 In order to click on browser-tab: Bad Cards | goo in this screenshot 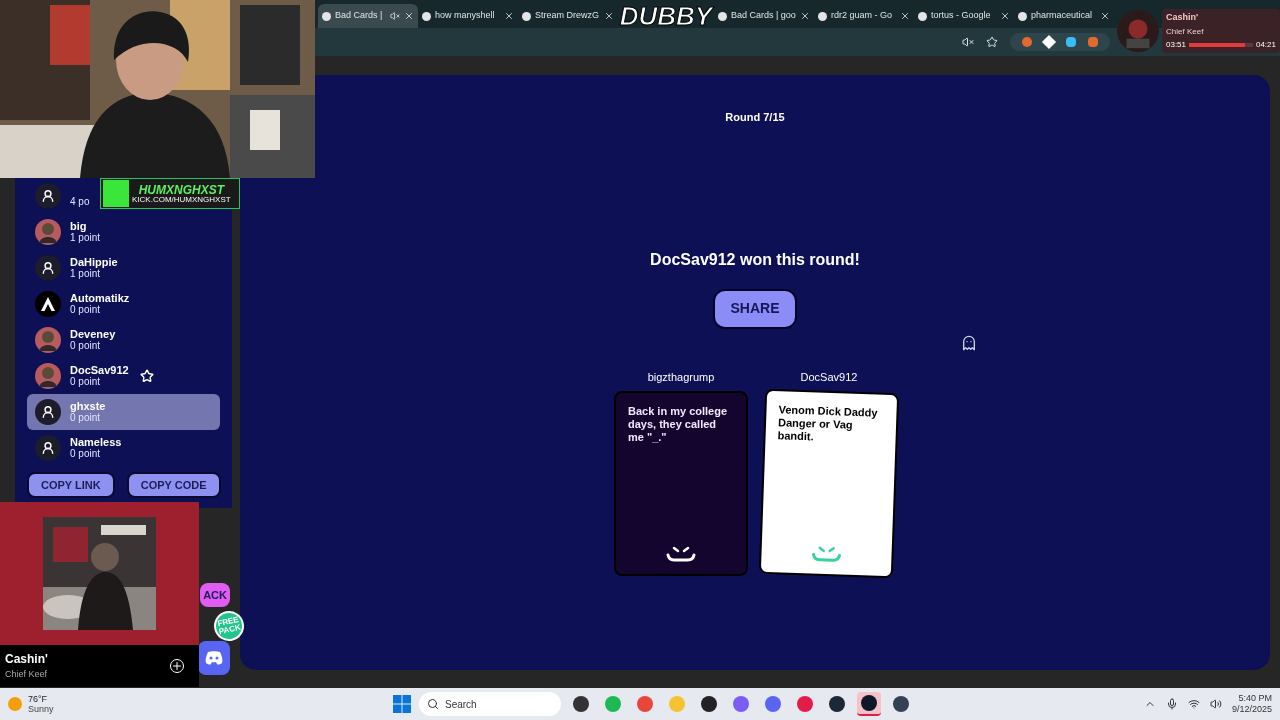, I will do `click(764, 16)`.